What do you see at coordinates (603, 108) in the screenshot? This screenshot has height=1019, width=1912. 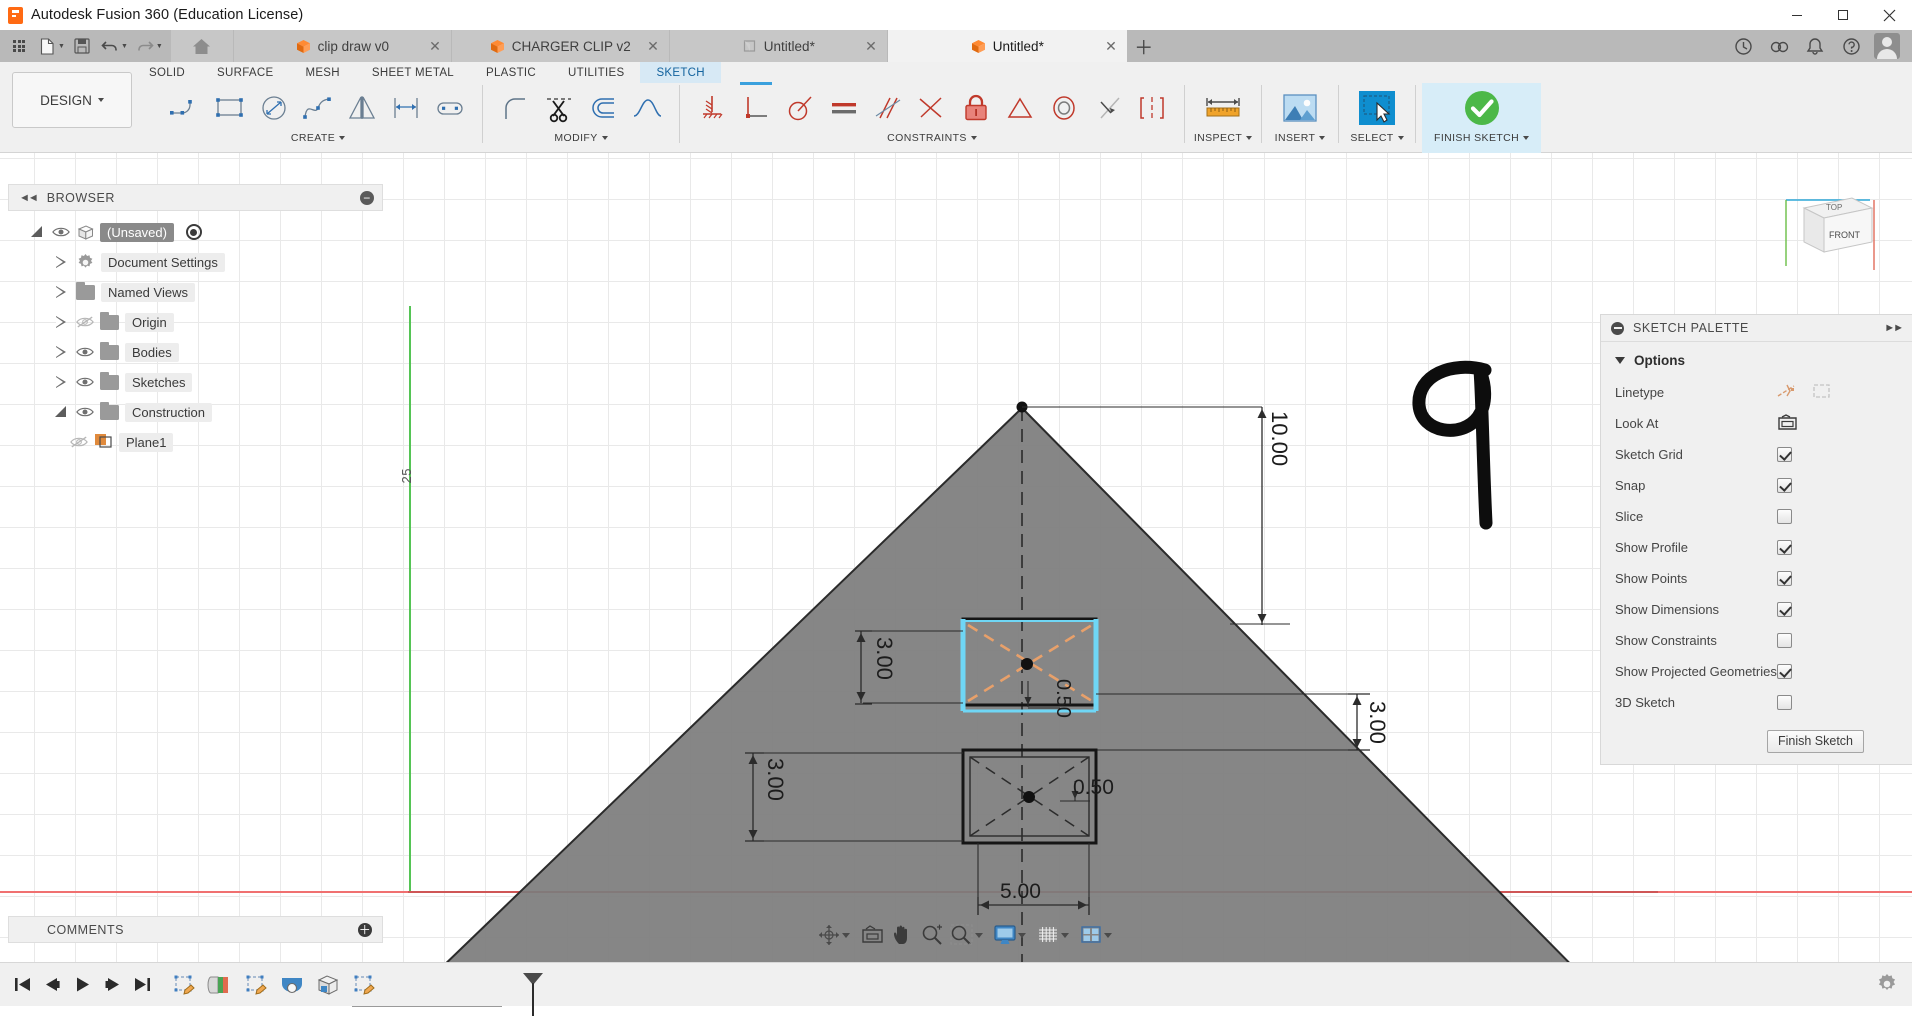 I see `offset-icon` at bounding box center [603, 108].